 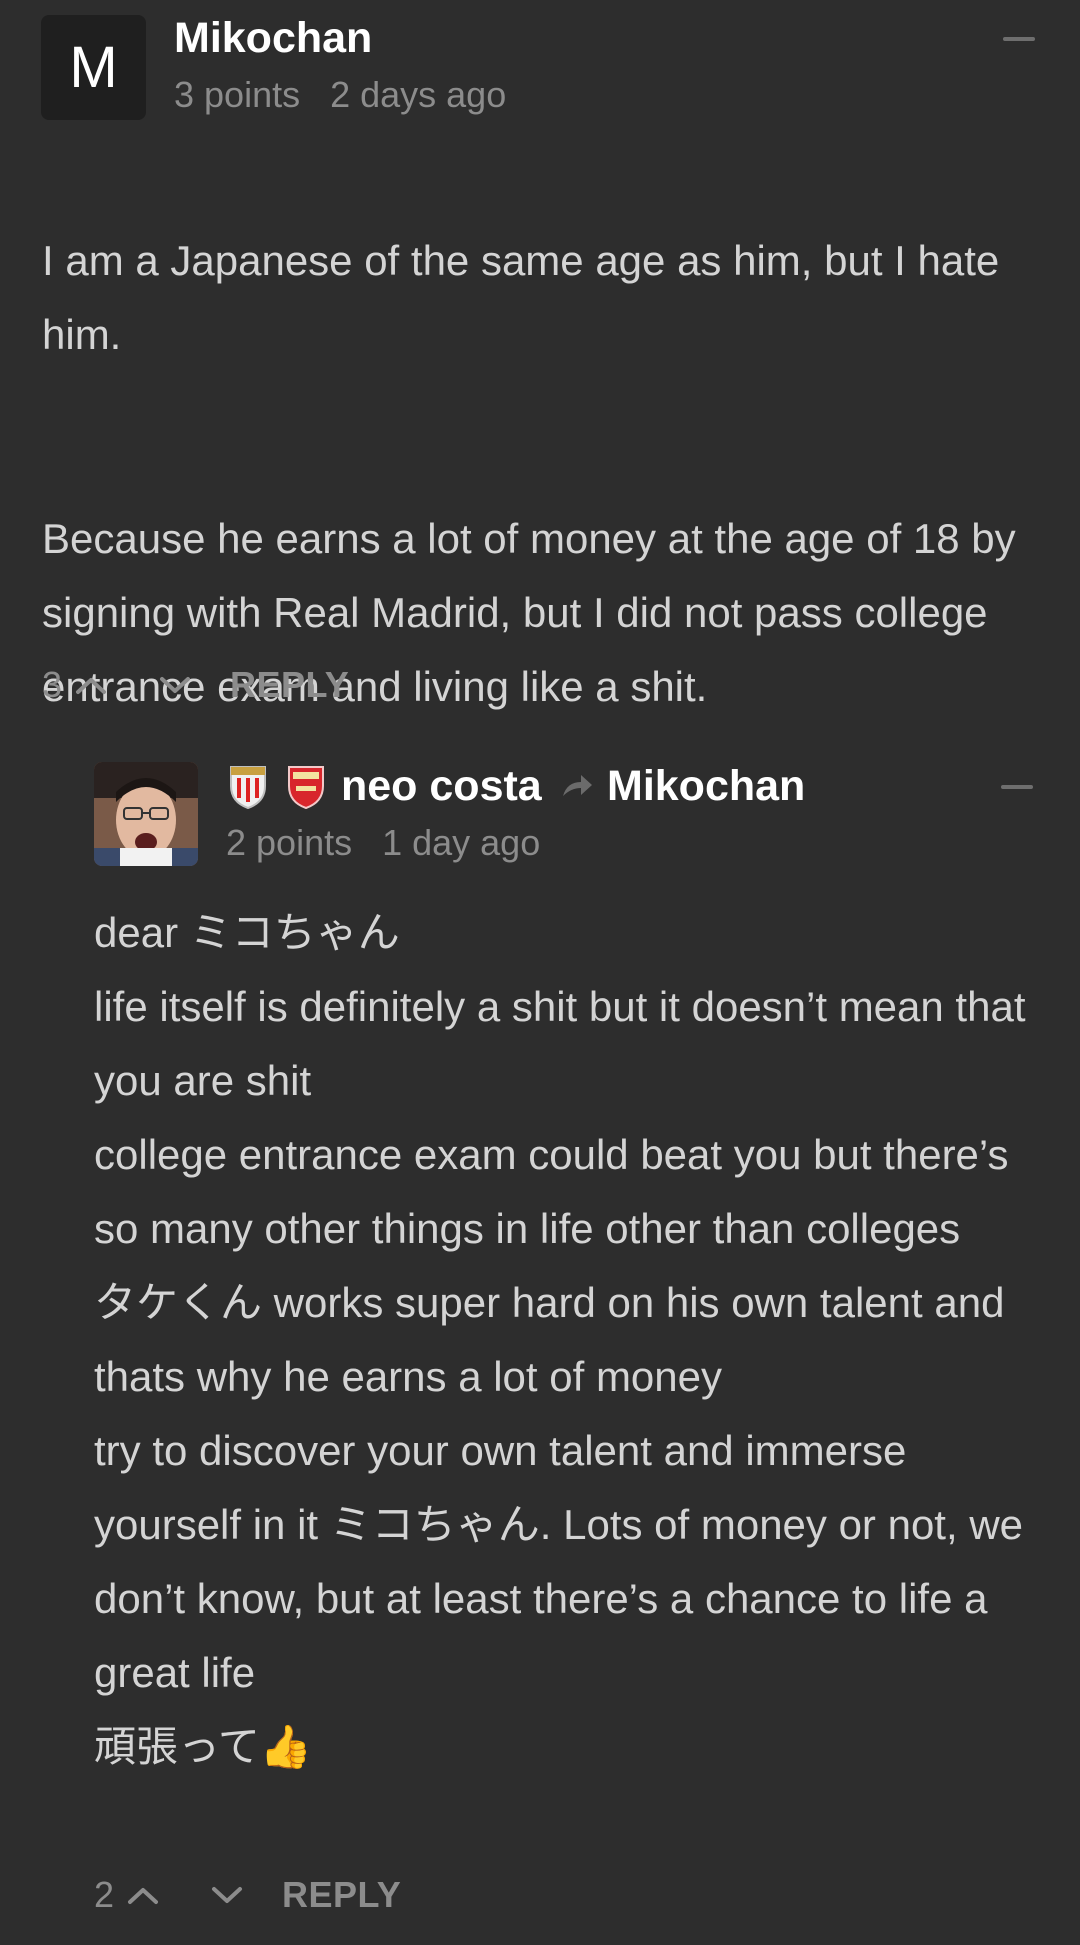 What do you see at coordinates (306, 788) in the screenshot?
I see `arsenal-crest-icon` at bounding box center [306, 788].